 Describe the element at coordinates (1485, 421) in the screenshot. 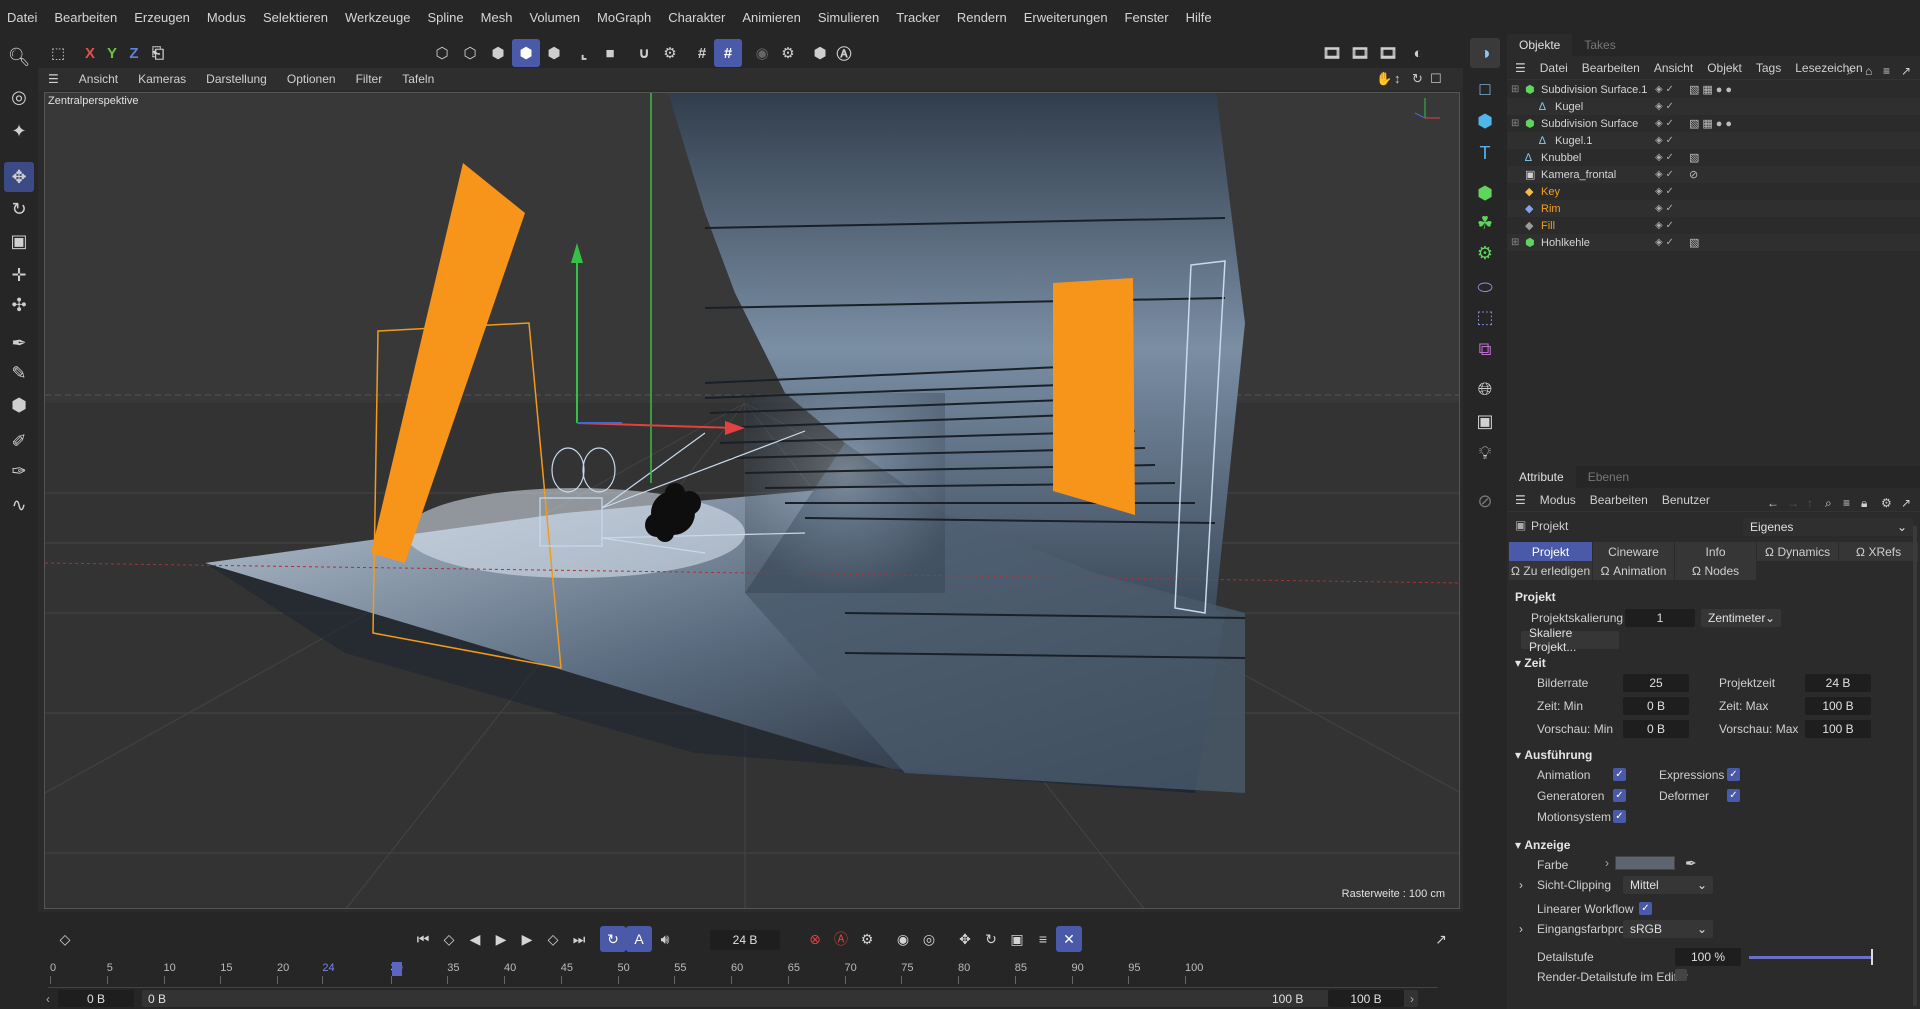

I see `camera-icon: ▣` at that location.